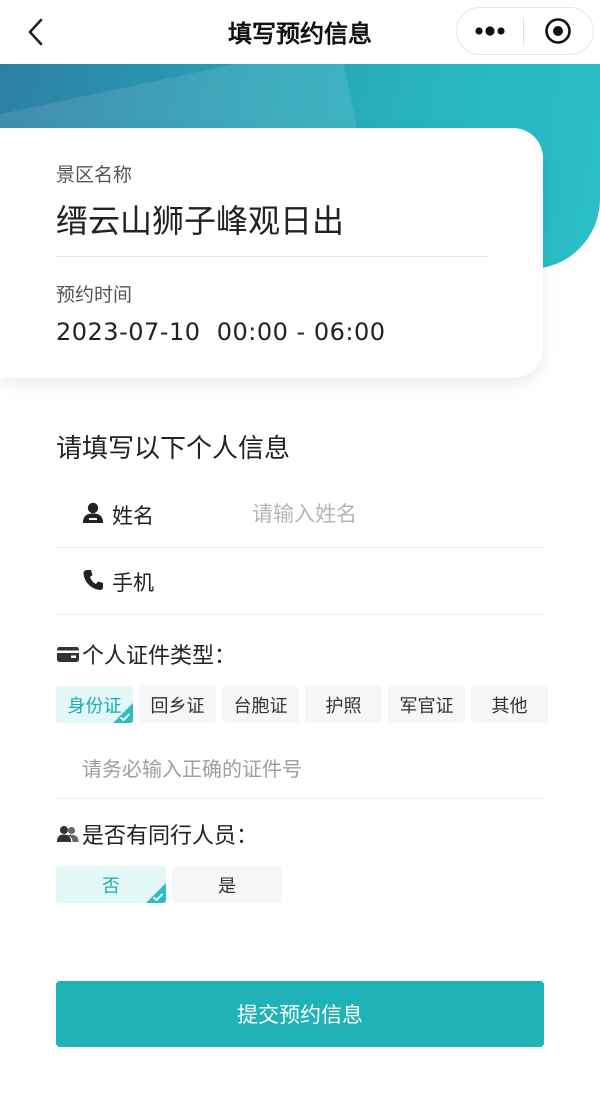 The image size is (600, 1107). I want to click on companions-option-label: 是, so click(227, 886).